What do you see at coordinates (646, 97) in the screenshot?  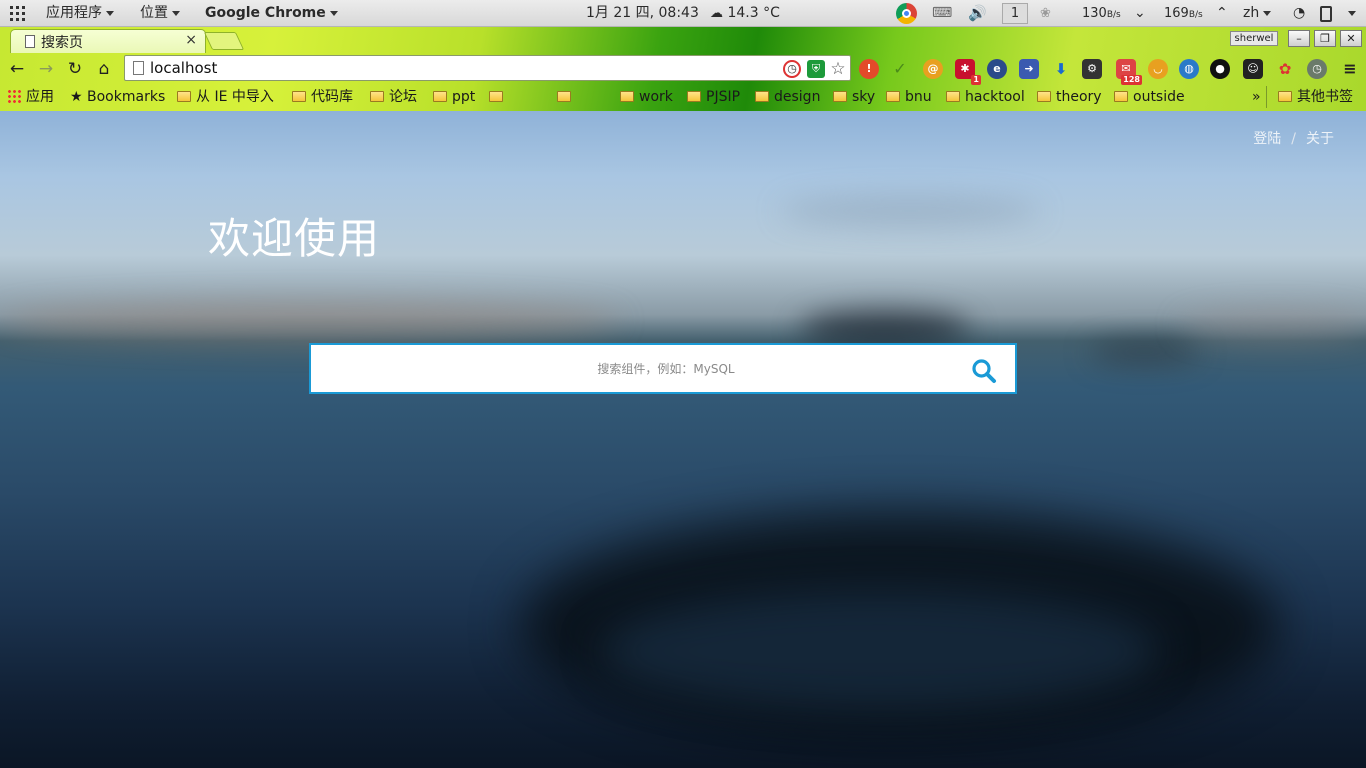 I see `bookmark-folder: work` at bounding box center [646, 97].